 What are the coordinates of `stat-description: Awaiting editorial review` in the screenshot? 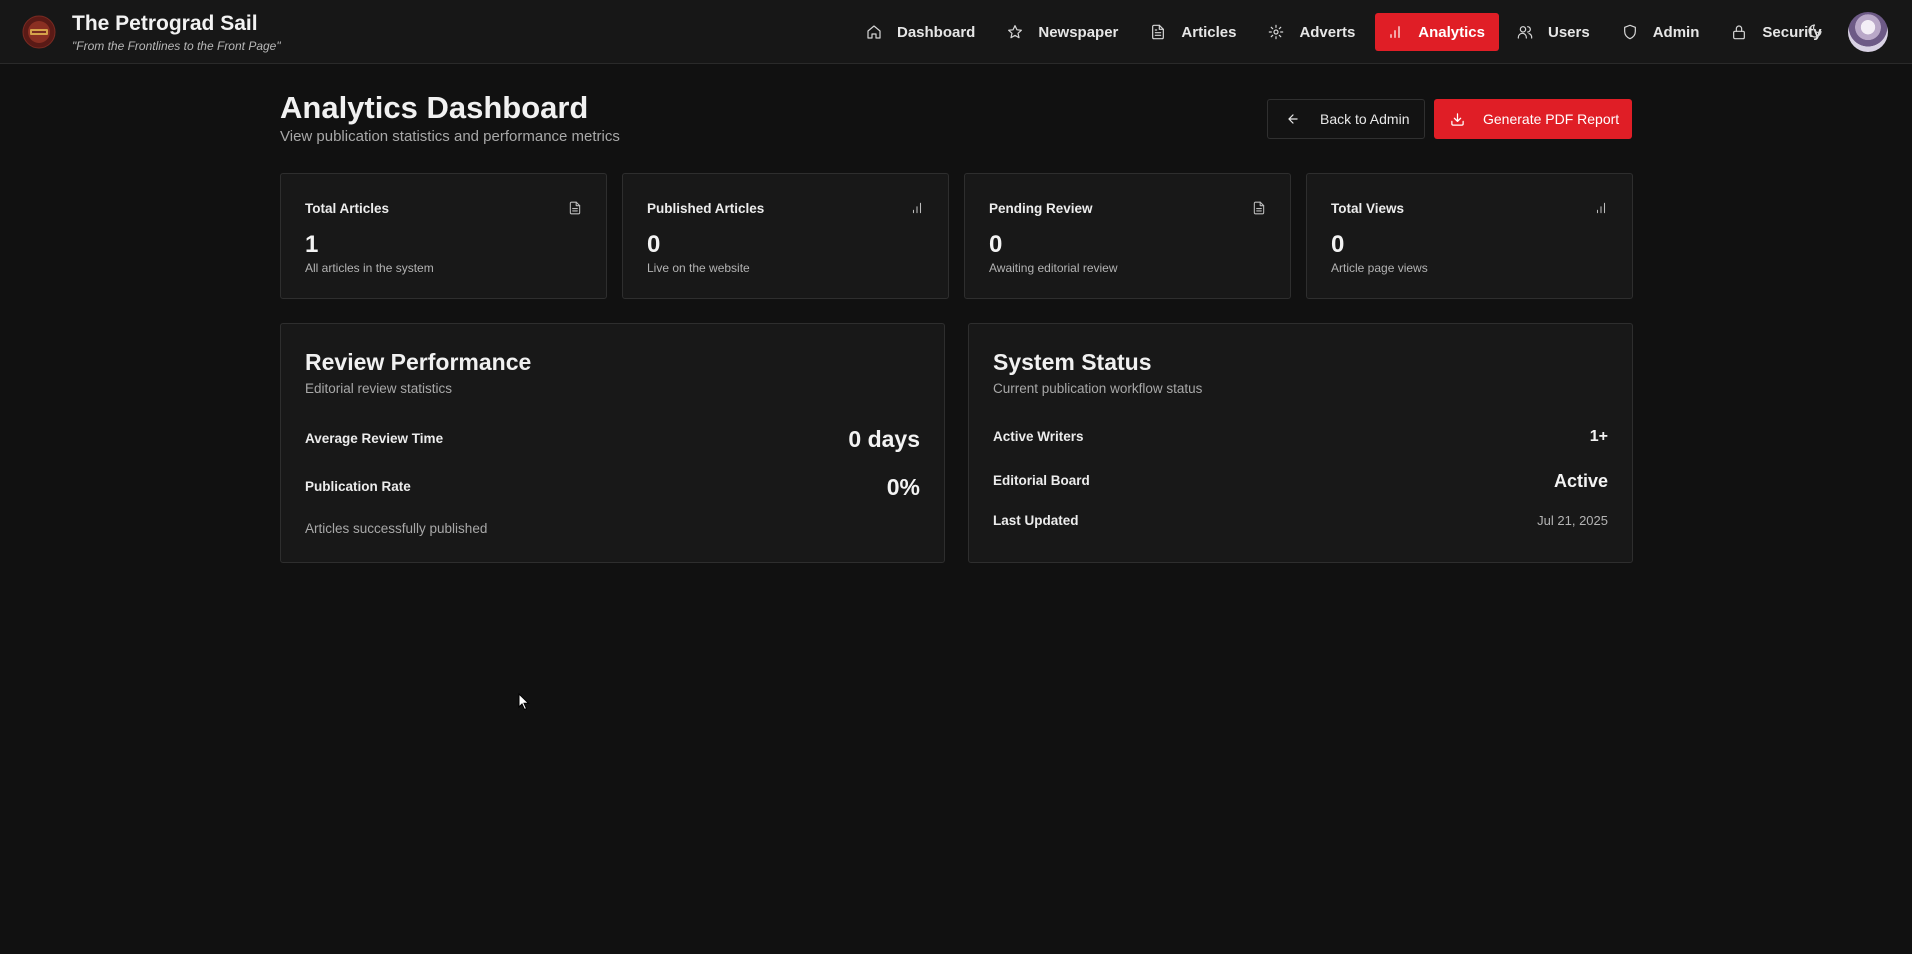 It's located at (1053, 268).